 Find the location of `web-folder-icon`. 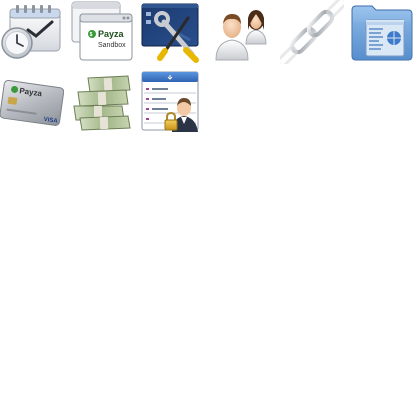

web-folder-icon is located at coordinates (382, 32).